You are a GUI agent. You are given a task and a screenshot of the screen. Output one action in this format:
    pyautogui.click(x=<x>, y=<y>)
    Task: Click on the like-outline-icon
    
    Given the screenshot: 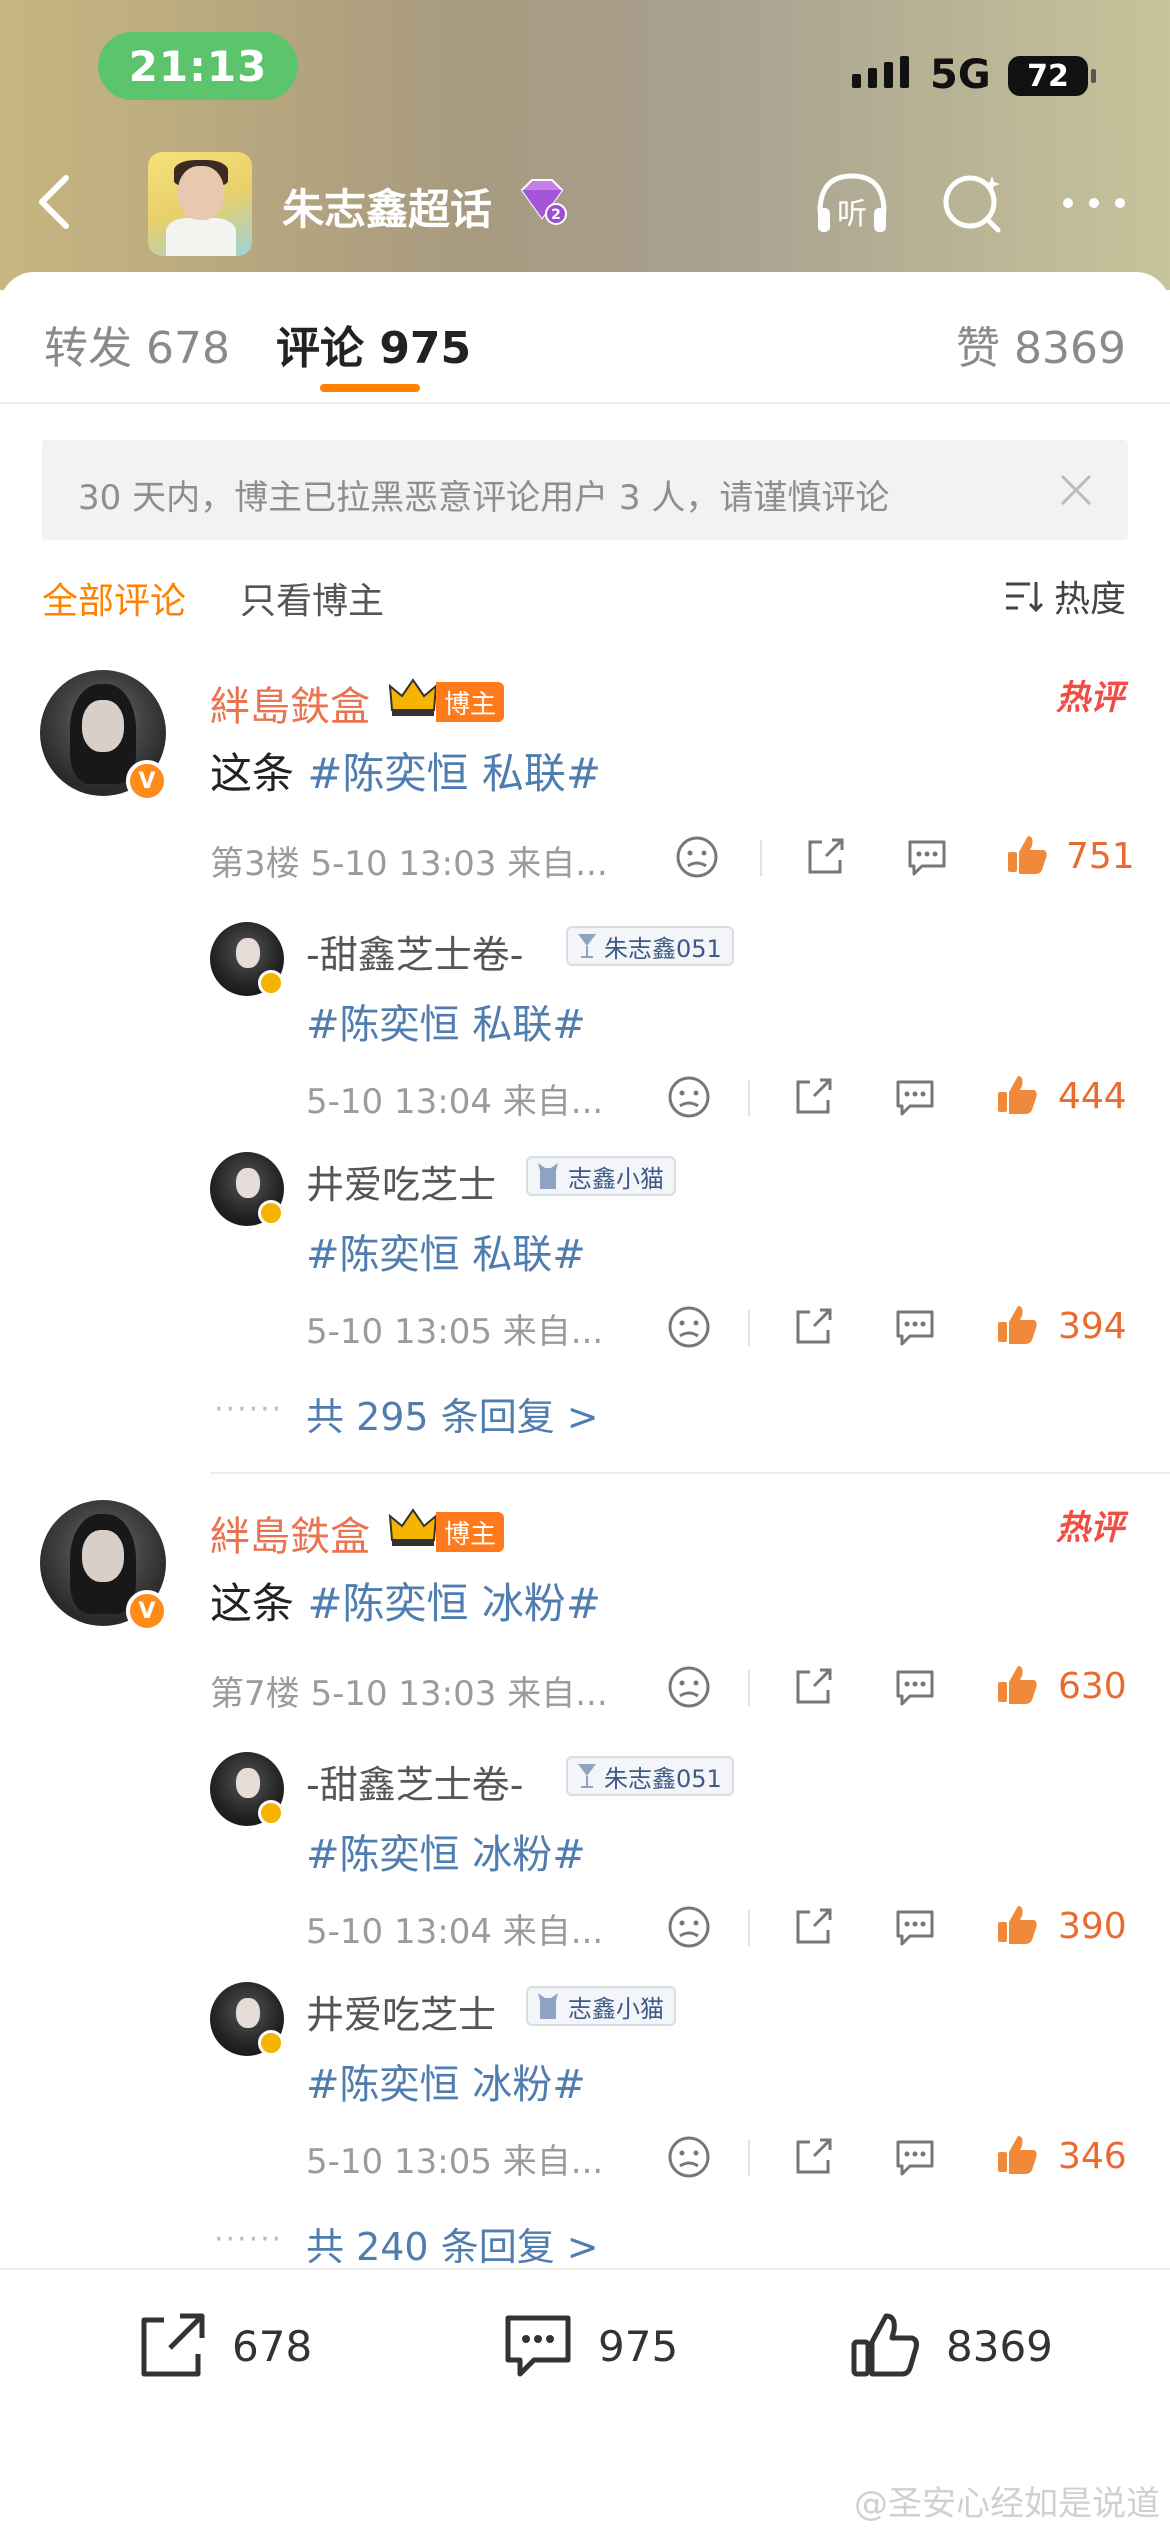 What is the action you would take?
    pyautogui.click(x=885, y=2345)
    